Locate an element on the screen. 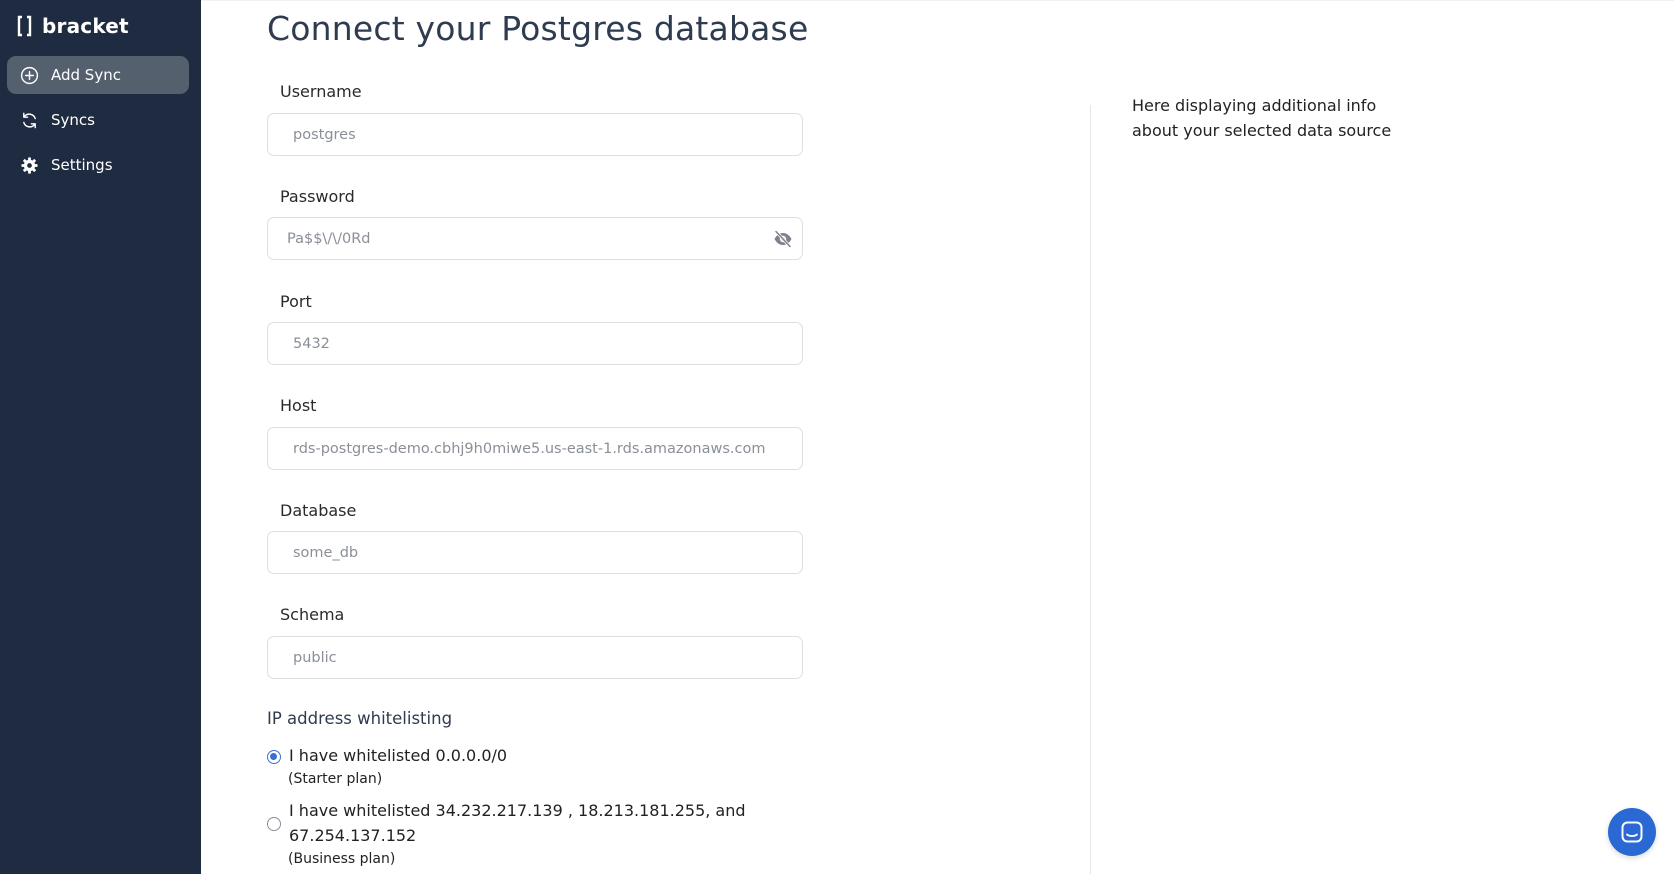 Image resolution: width=1674 pixels, height=874 pixels. chat-launcher-button is located at coordinates (1632, 832).